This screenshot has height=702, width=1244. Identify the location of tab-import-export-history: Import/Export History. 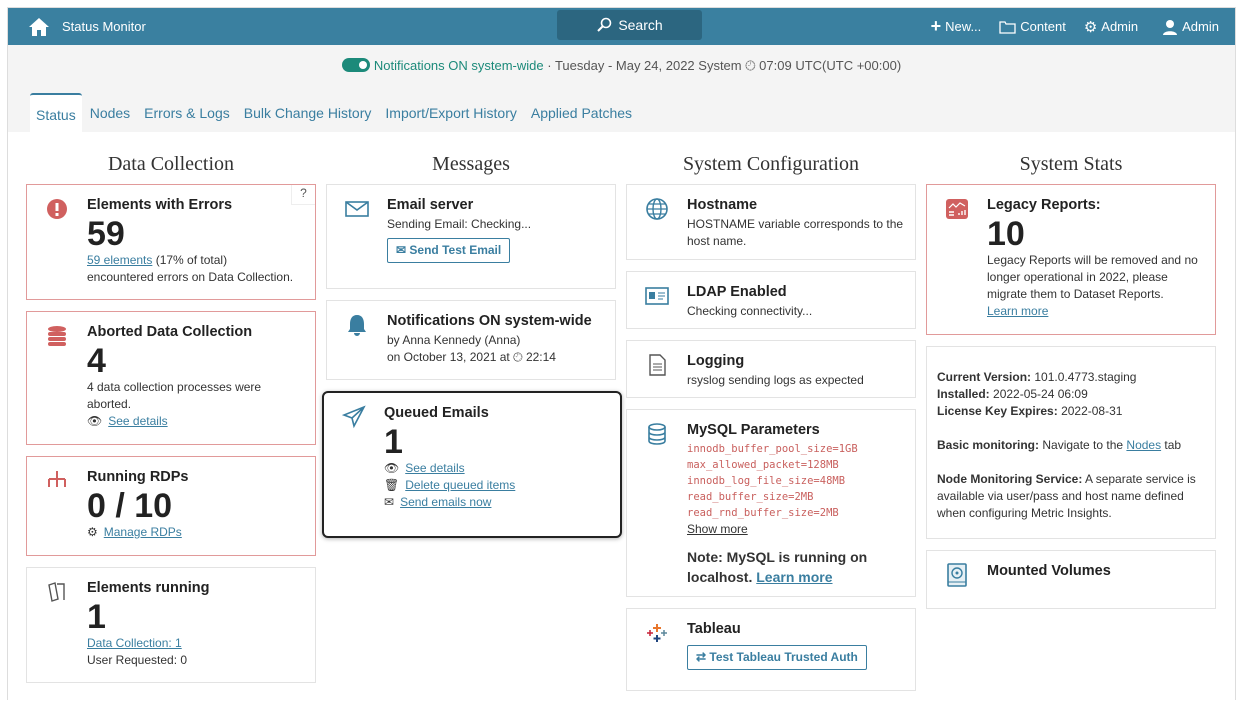
(450, 113).